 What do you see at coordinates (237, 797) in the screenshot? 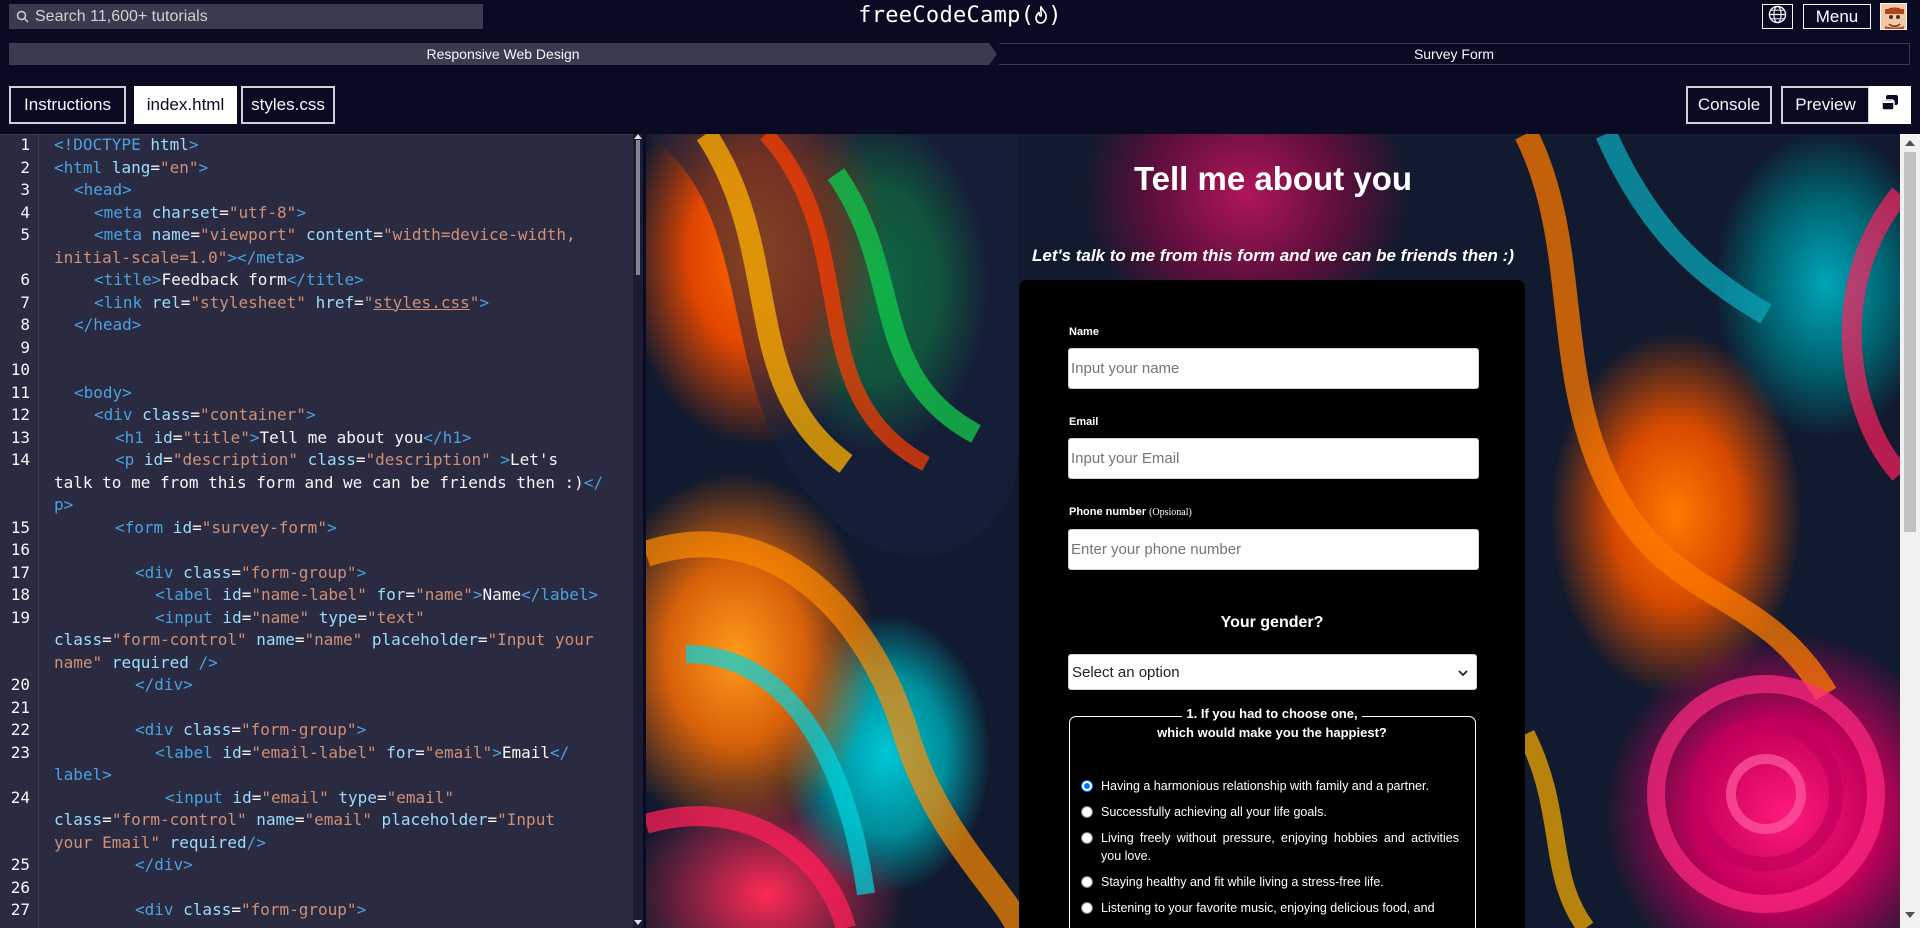
I see `code-token: id` at bounding box center [237, 797].